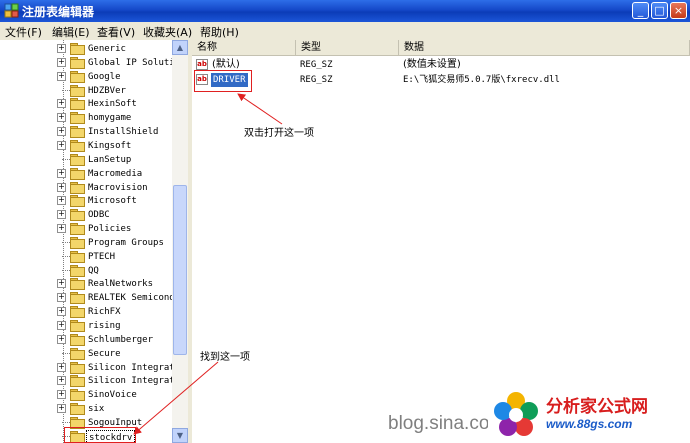 The width and height of the screenshot is (690, 443). I want to click on flower-logo-icon, so click(516, 414).